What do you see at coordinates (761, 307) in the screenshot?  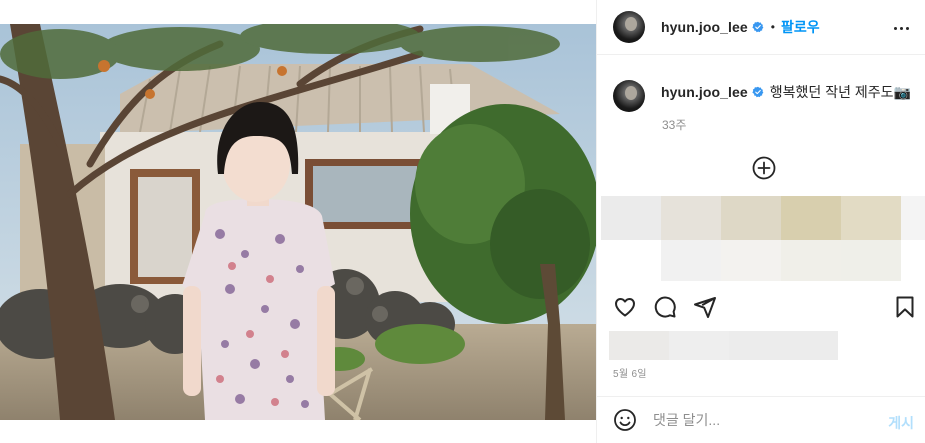 I see `post-actions` at bounding box center [761, 307].